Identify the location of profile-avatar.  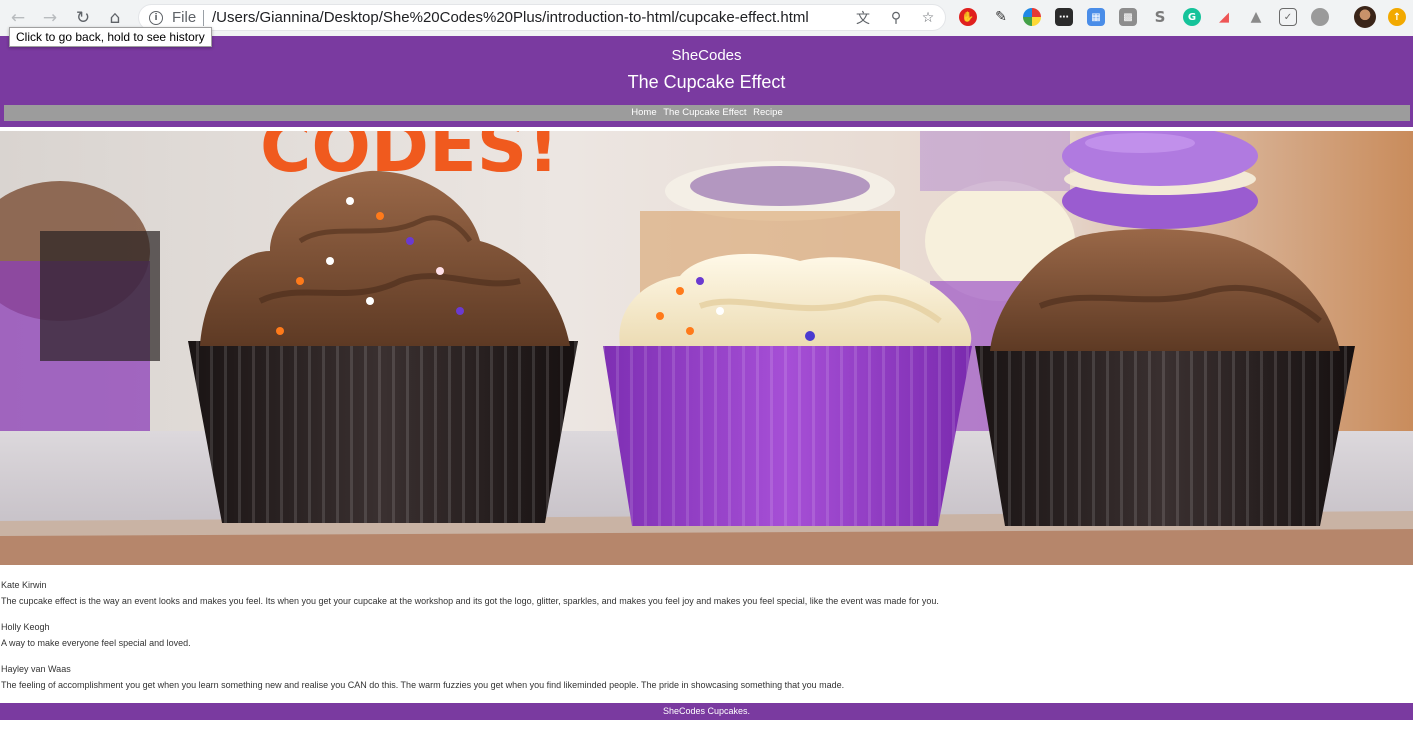
(1365, 17).